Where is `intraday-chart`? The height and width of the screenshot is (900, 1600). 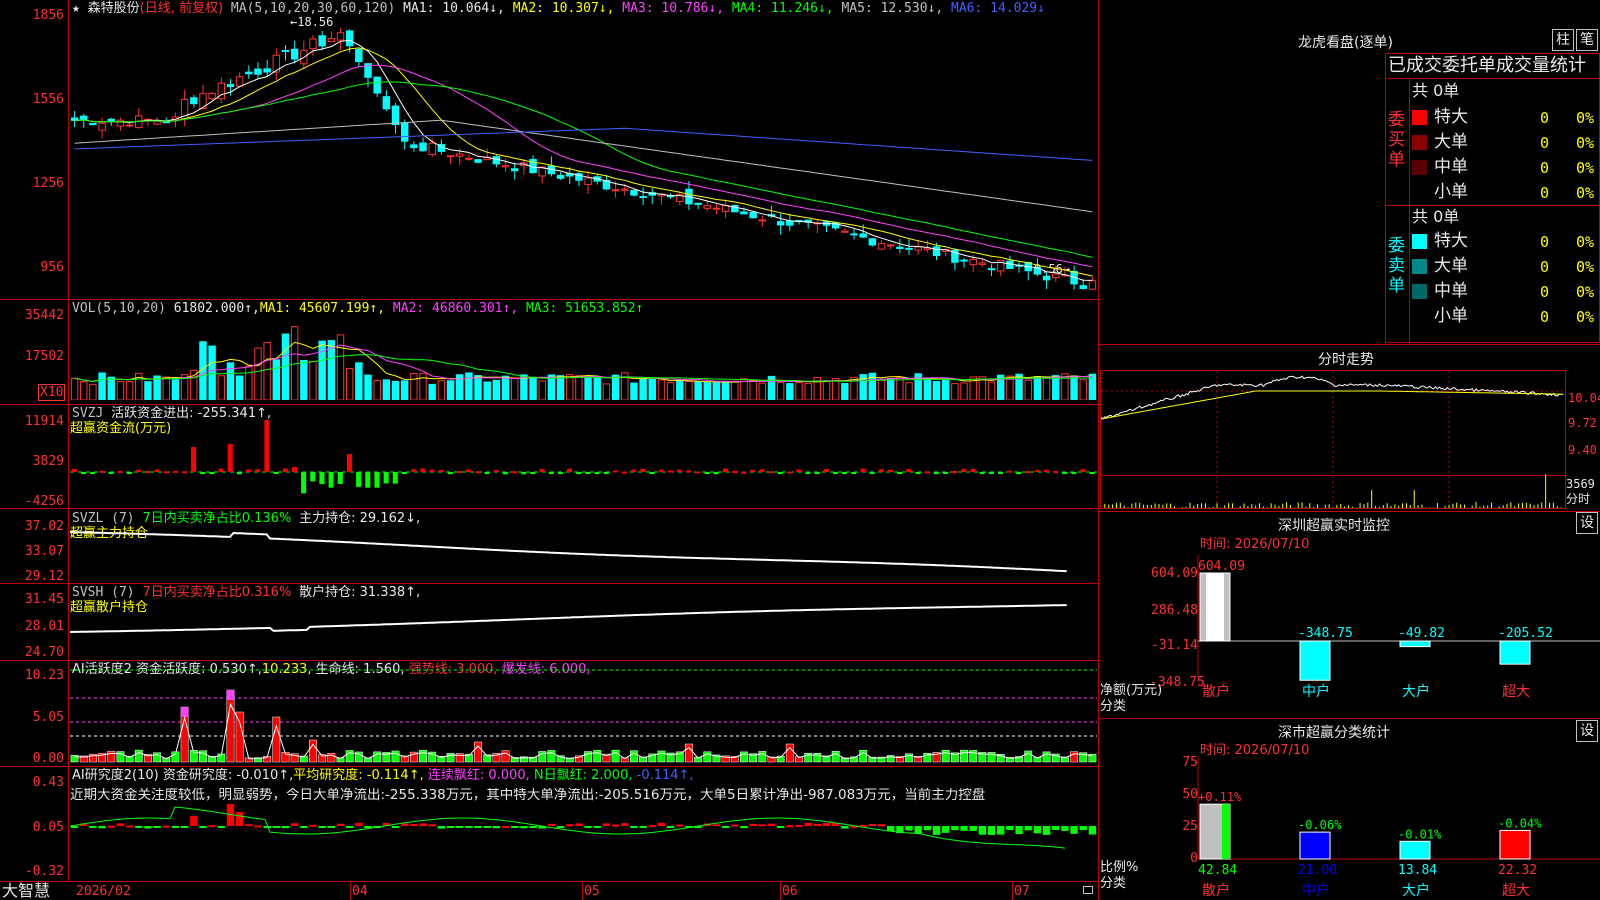
intraday-chart is located at coordinates (1333, 439).